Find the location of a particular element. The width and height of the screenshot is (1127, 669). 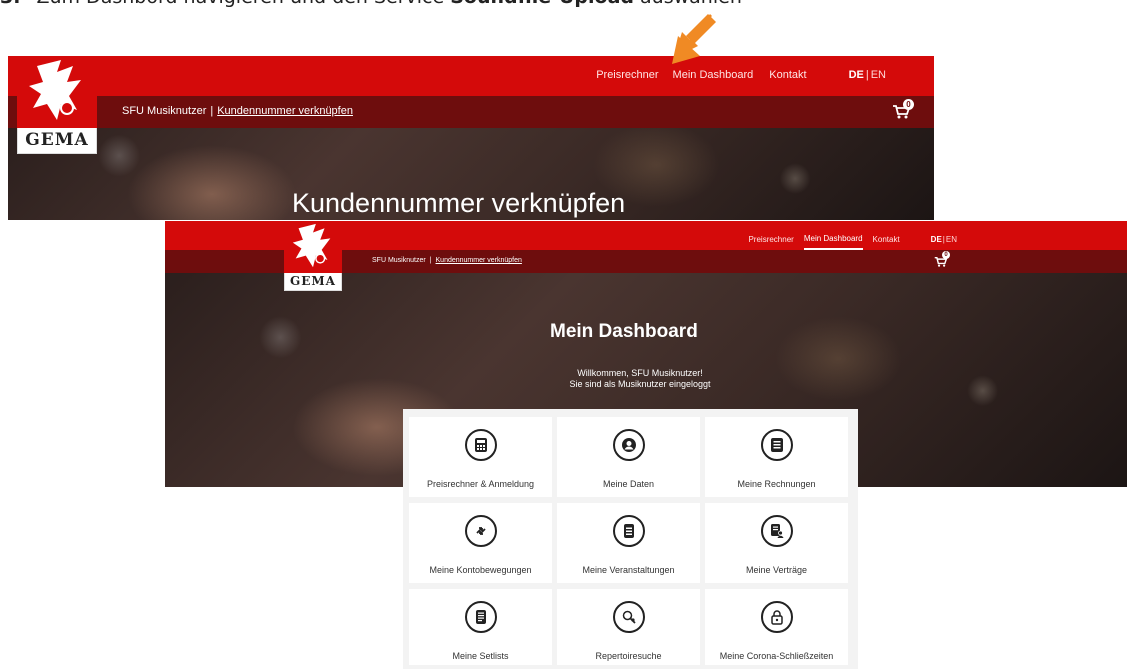

welcome-line-1: Willkommen, SFU Musiknutzer! is located at coordinates (640, 373).